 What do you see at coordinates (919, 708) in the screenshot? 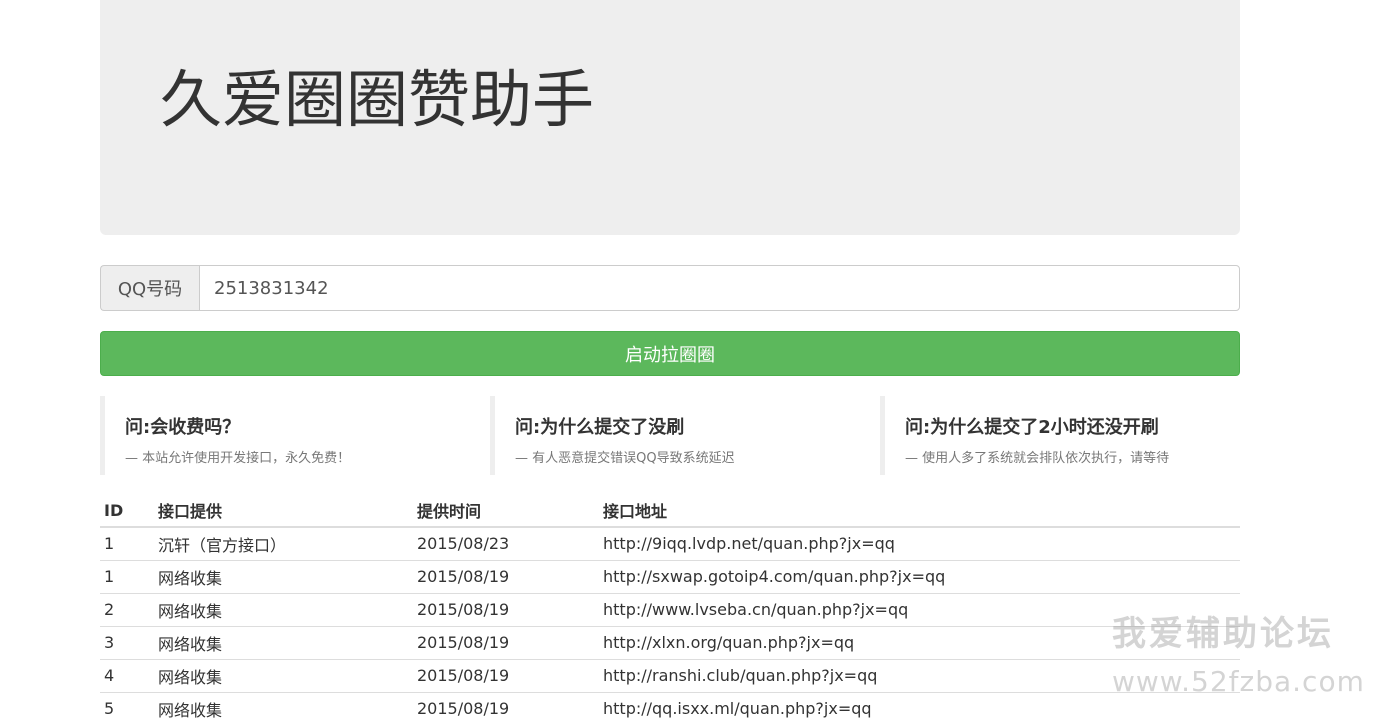
I see `cell-url: http://qq.isxx.ml/quan.php?jx=qq` at bounding box center [919, 708].